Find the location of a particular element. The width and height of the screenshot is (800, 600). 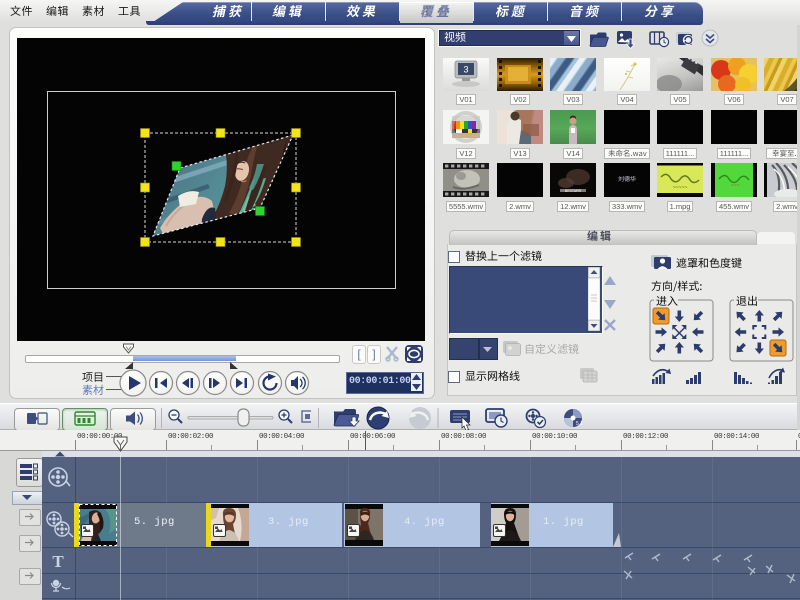

svg-text: BESTARR is located at coordinates (573, 191).